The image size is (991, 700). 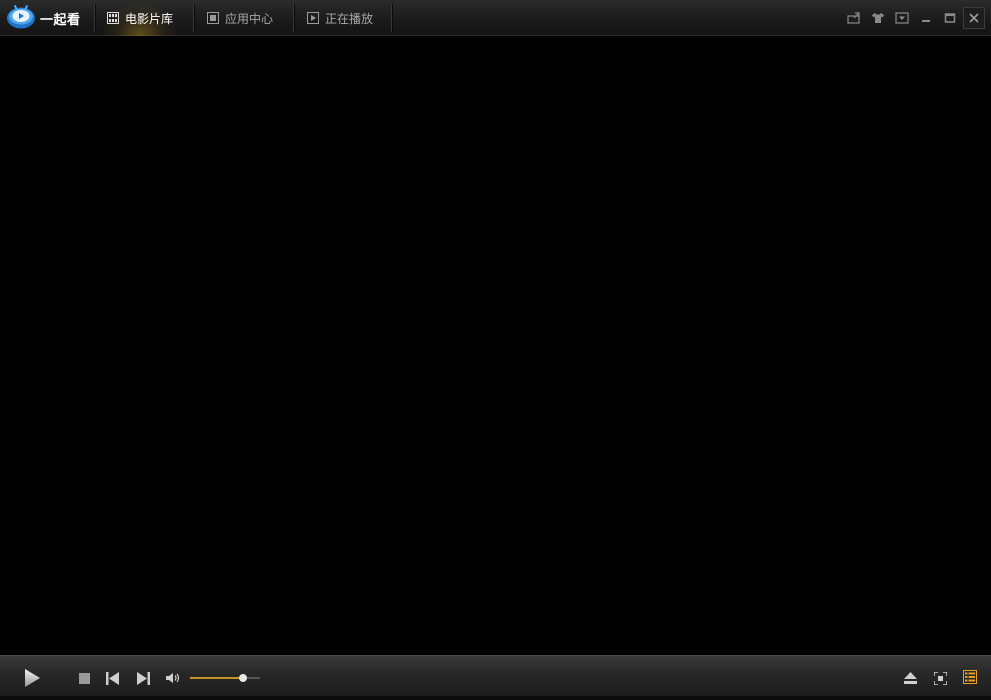 I want to click on minimize-icon, so click(x=926, y=21).